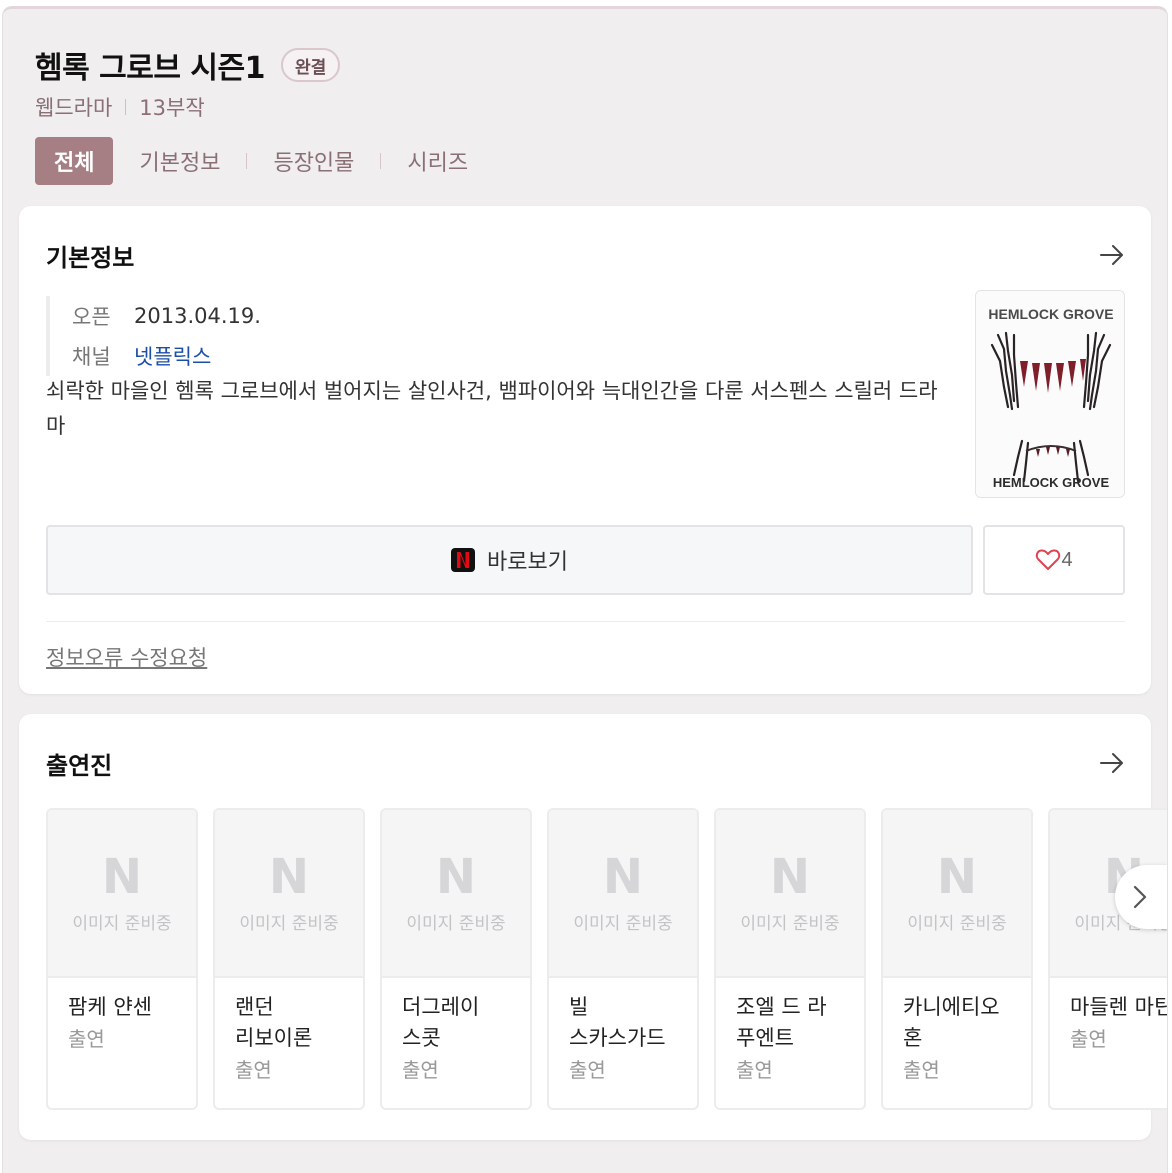  I want to click on cast-member-card: N 이미지 준비중 카니에티오 혼 출연, so click(957, 959).